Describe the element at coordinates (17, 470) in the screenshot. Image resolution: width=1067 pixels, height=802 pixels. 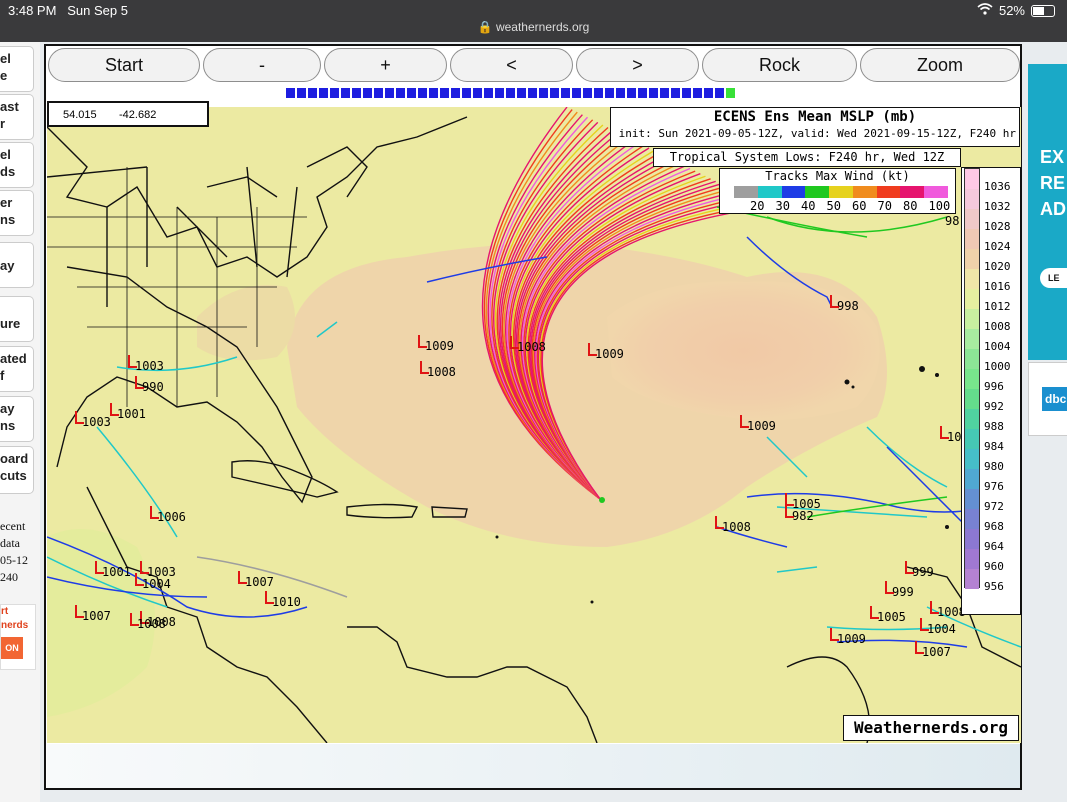
I see `sidebar-item-keyboard-shortcuts: oard cuts` at that location.